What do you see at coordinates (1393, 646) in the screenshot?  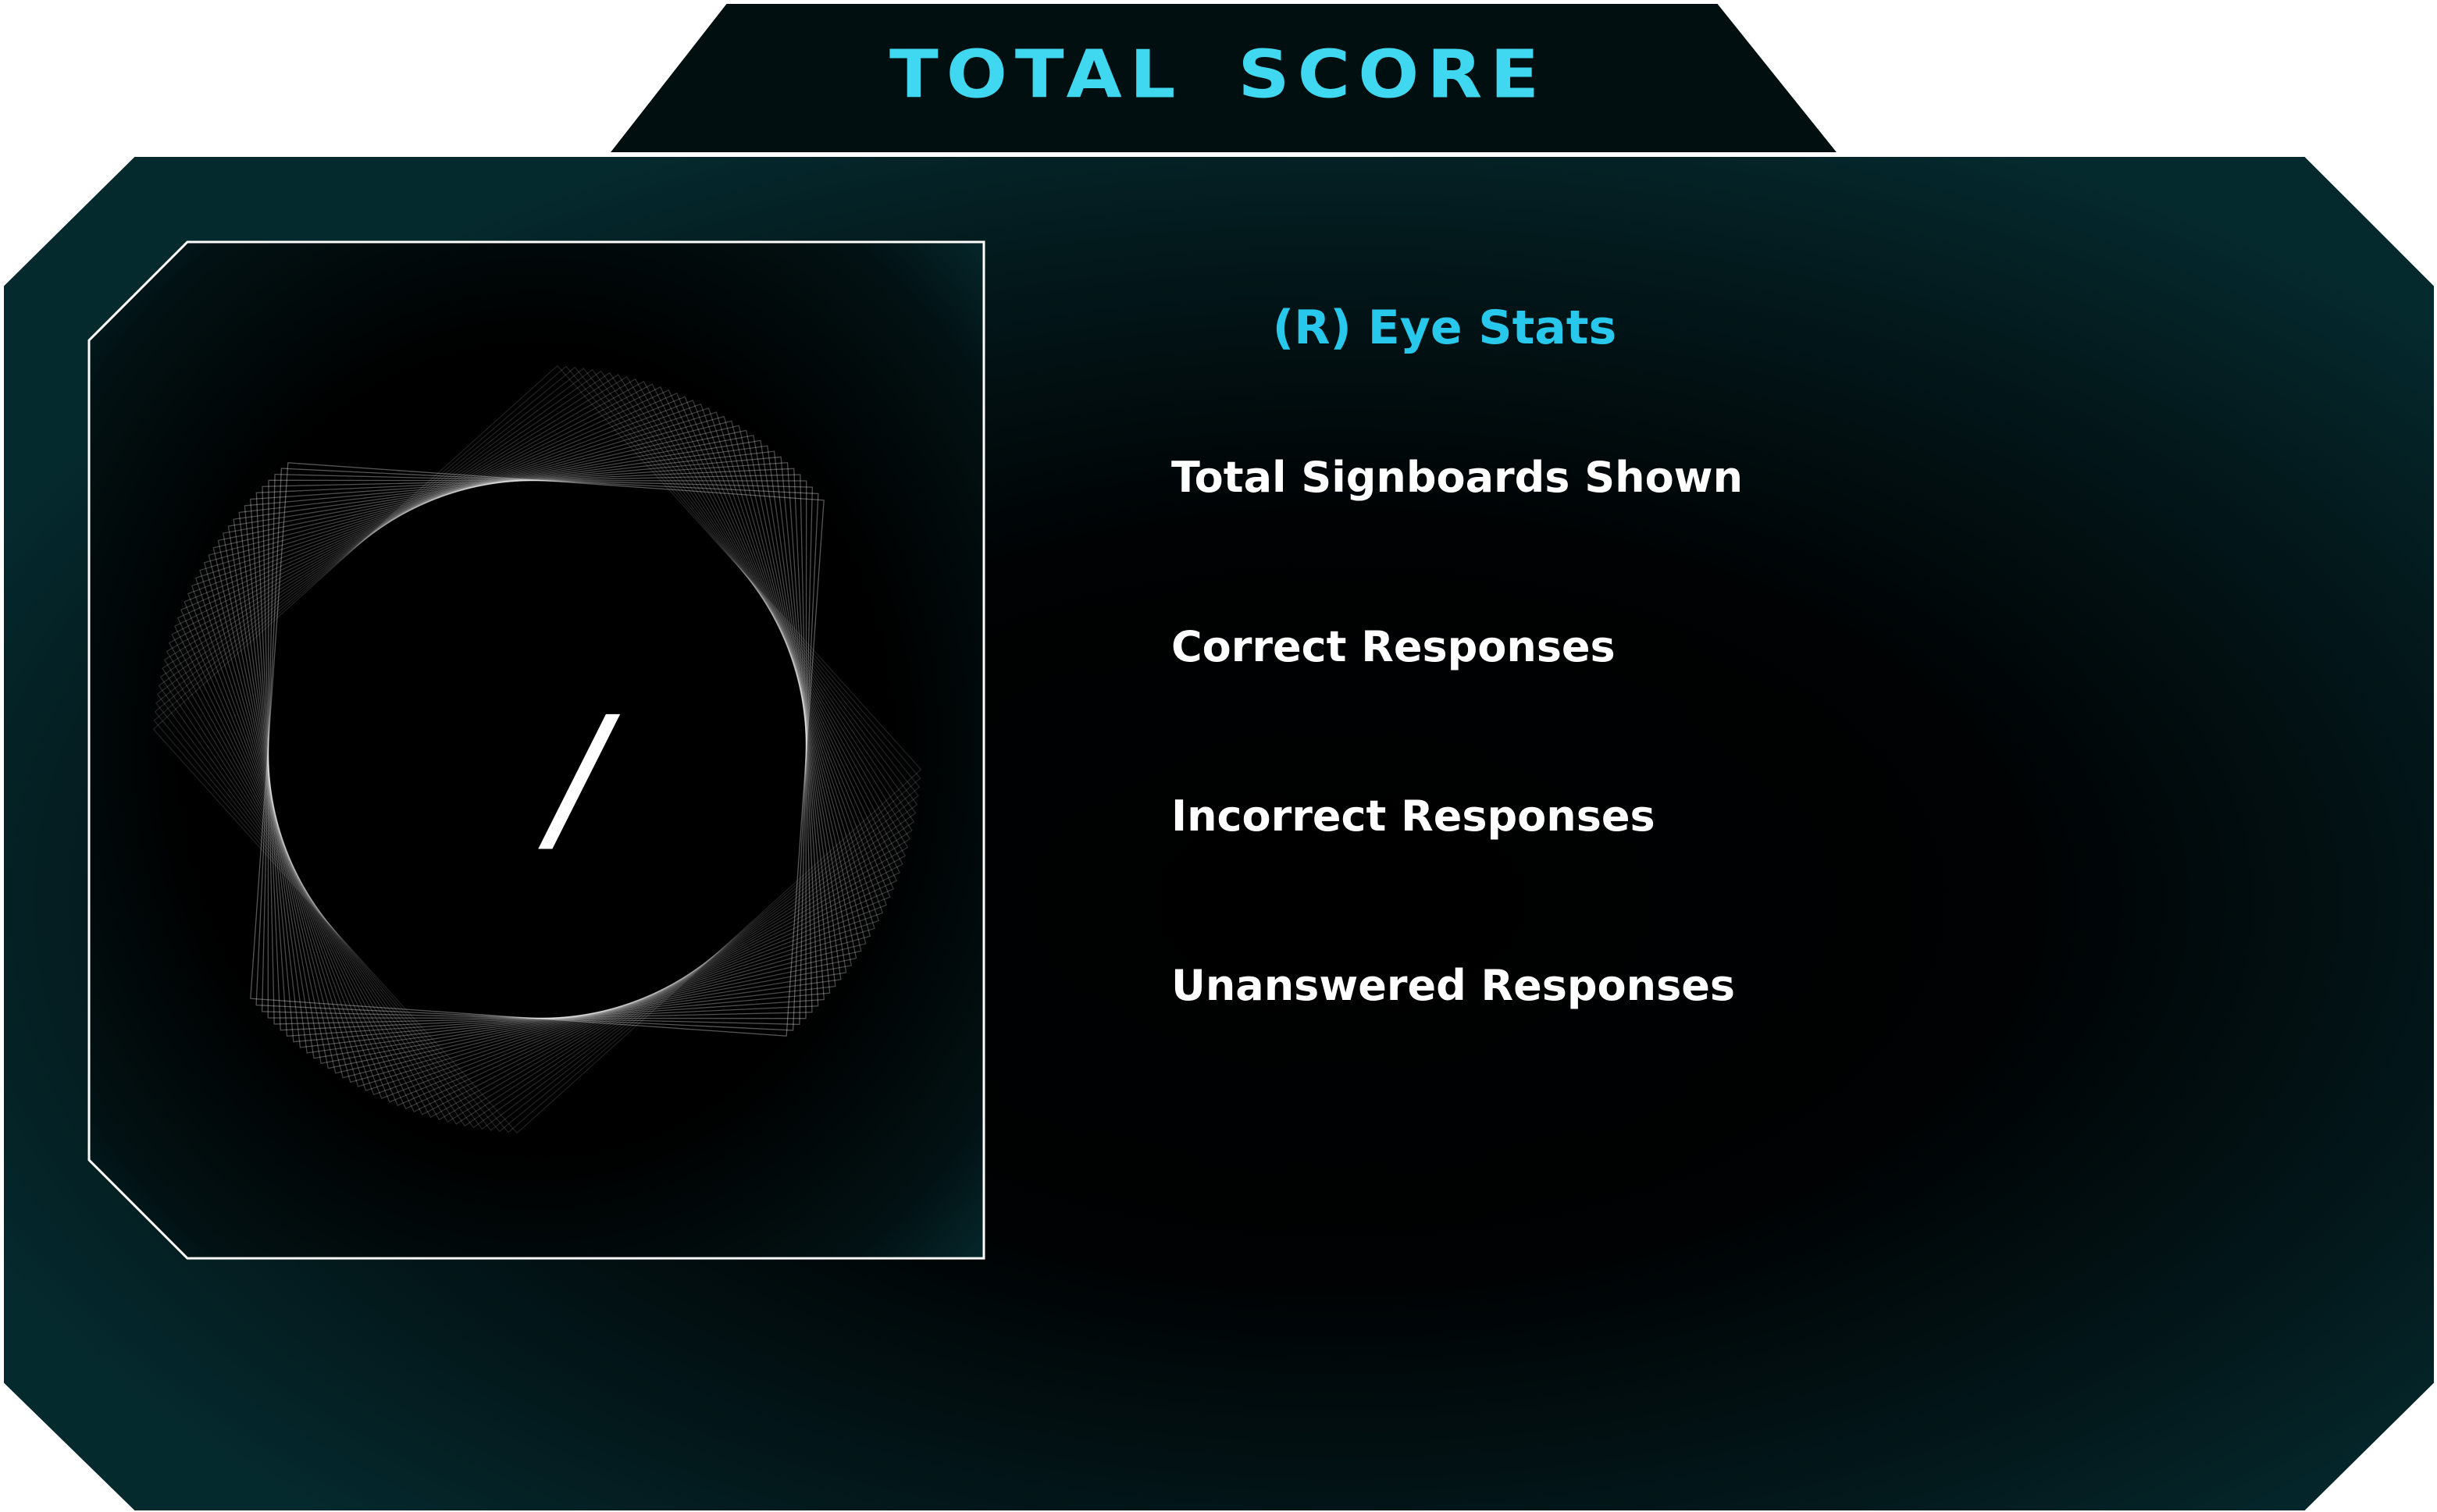 I see `stat-correct-responses: Correct Responses` at bounding box center [1393, 646].